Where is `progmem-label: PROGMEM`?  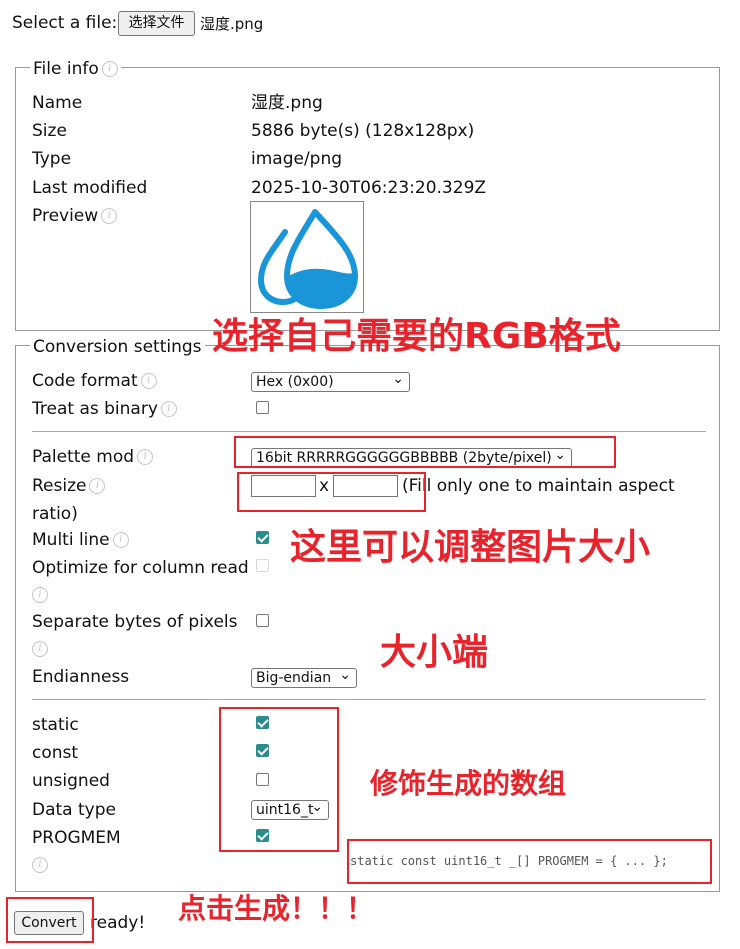 progmem-label: PROGMEM is located at coordinates (76, 838).